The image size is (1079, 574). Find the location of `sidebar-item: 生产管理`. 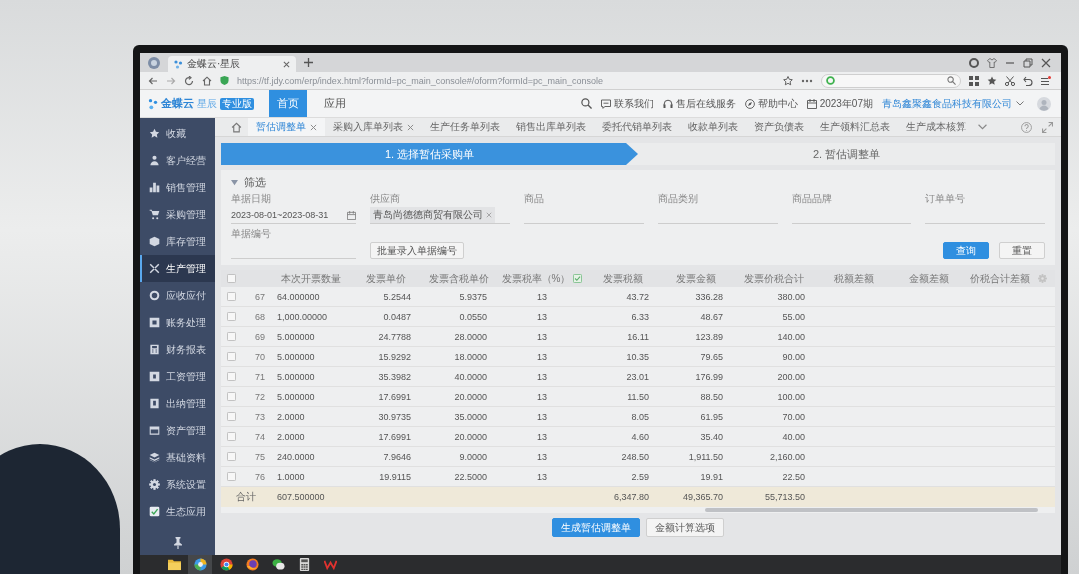

sidebar-item: 生产管理 is located at coordinates (177, 268).